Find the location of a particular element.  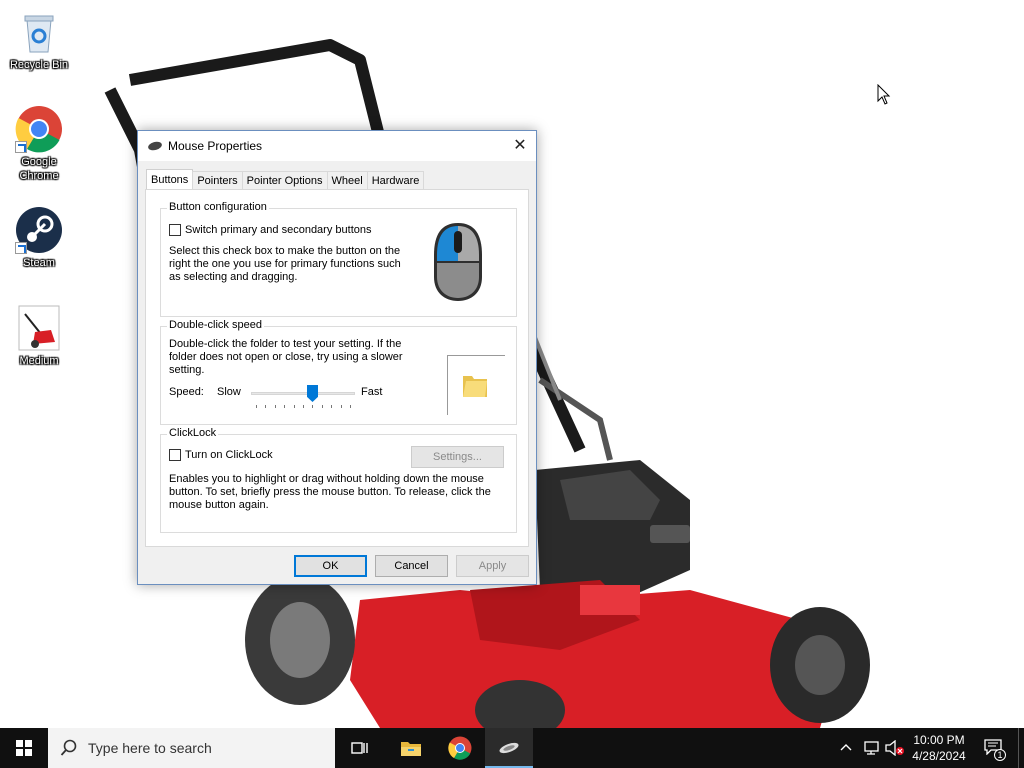

slow-label: Slow is located at coordinates (229, 392).